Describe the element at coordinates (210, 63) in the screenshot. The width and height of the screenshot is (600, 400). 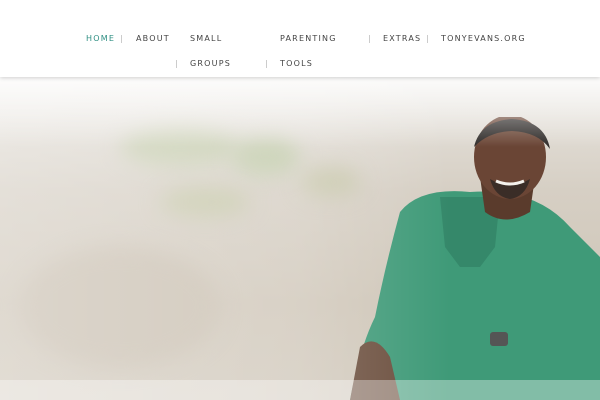
I see `nav-small-groups-link-line2: Groups` at that location.